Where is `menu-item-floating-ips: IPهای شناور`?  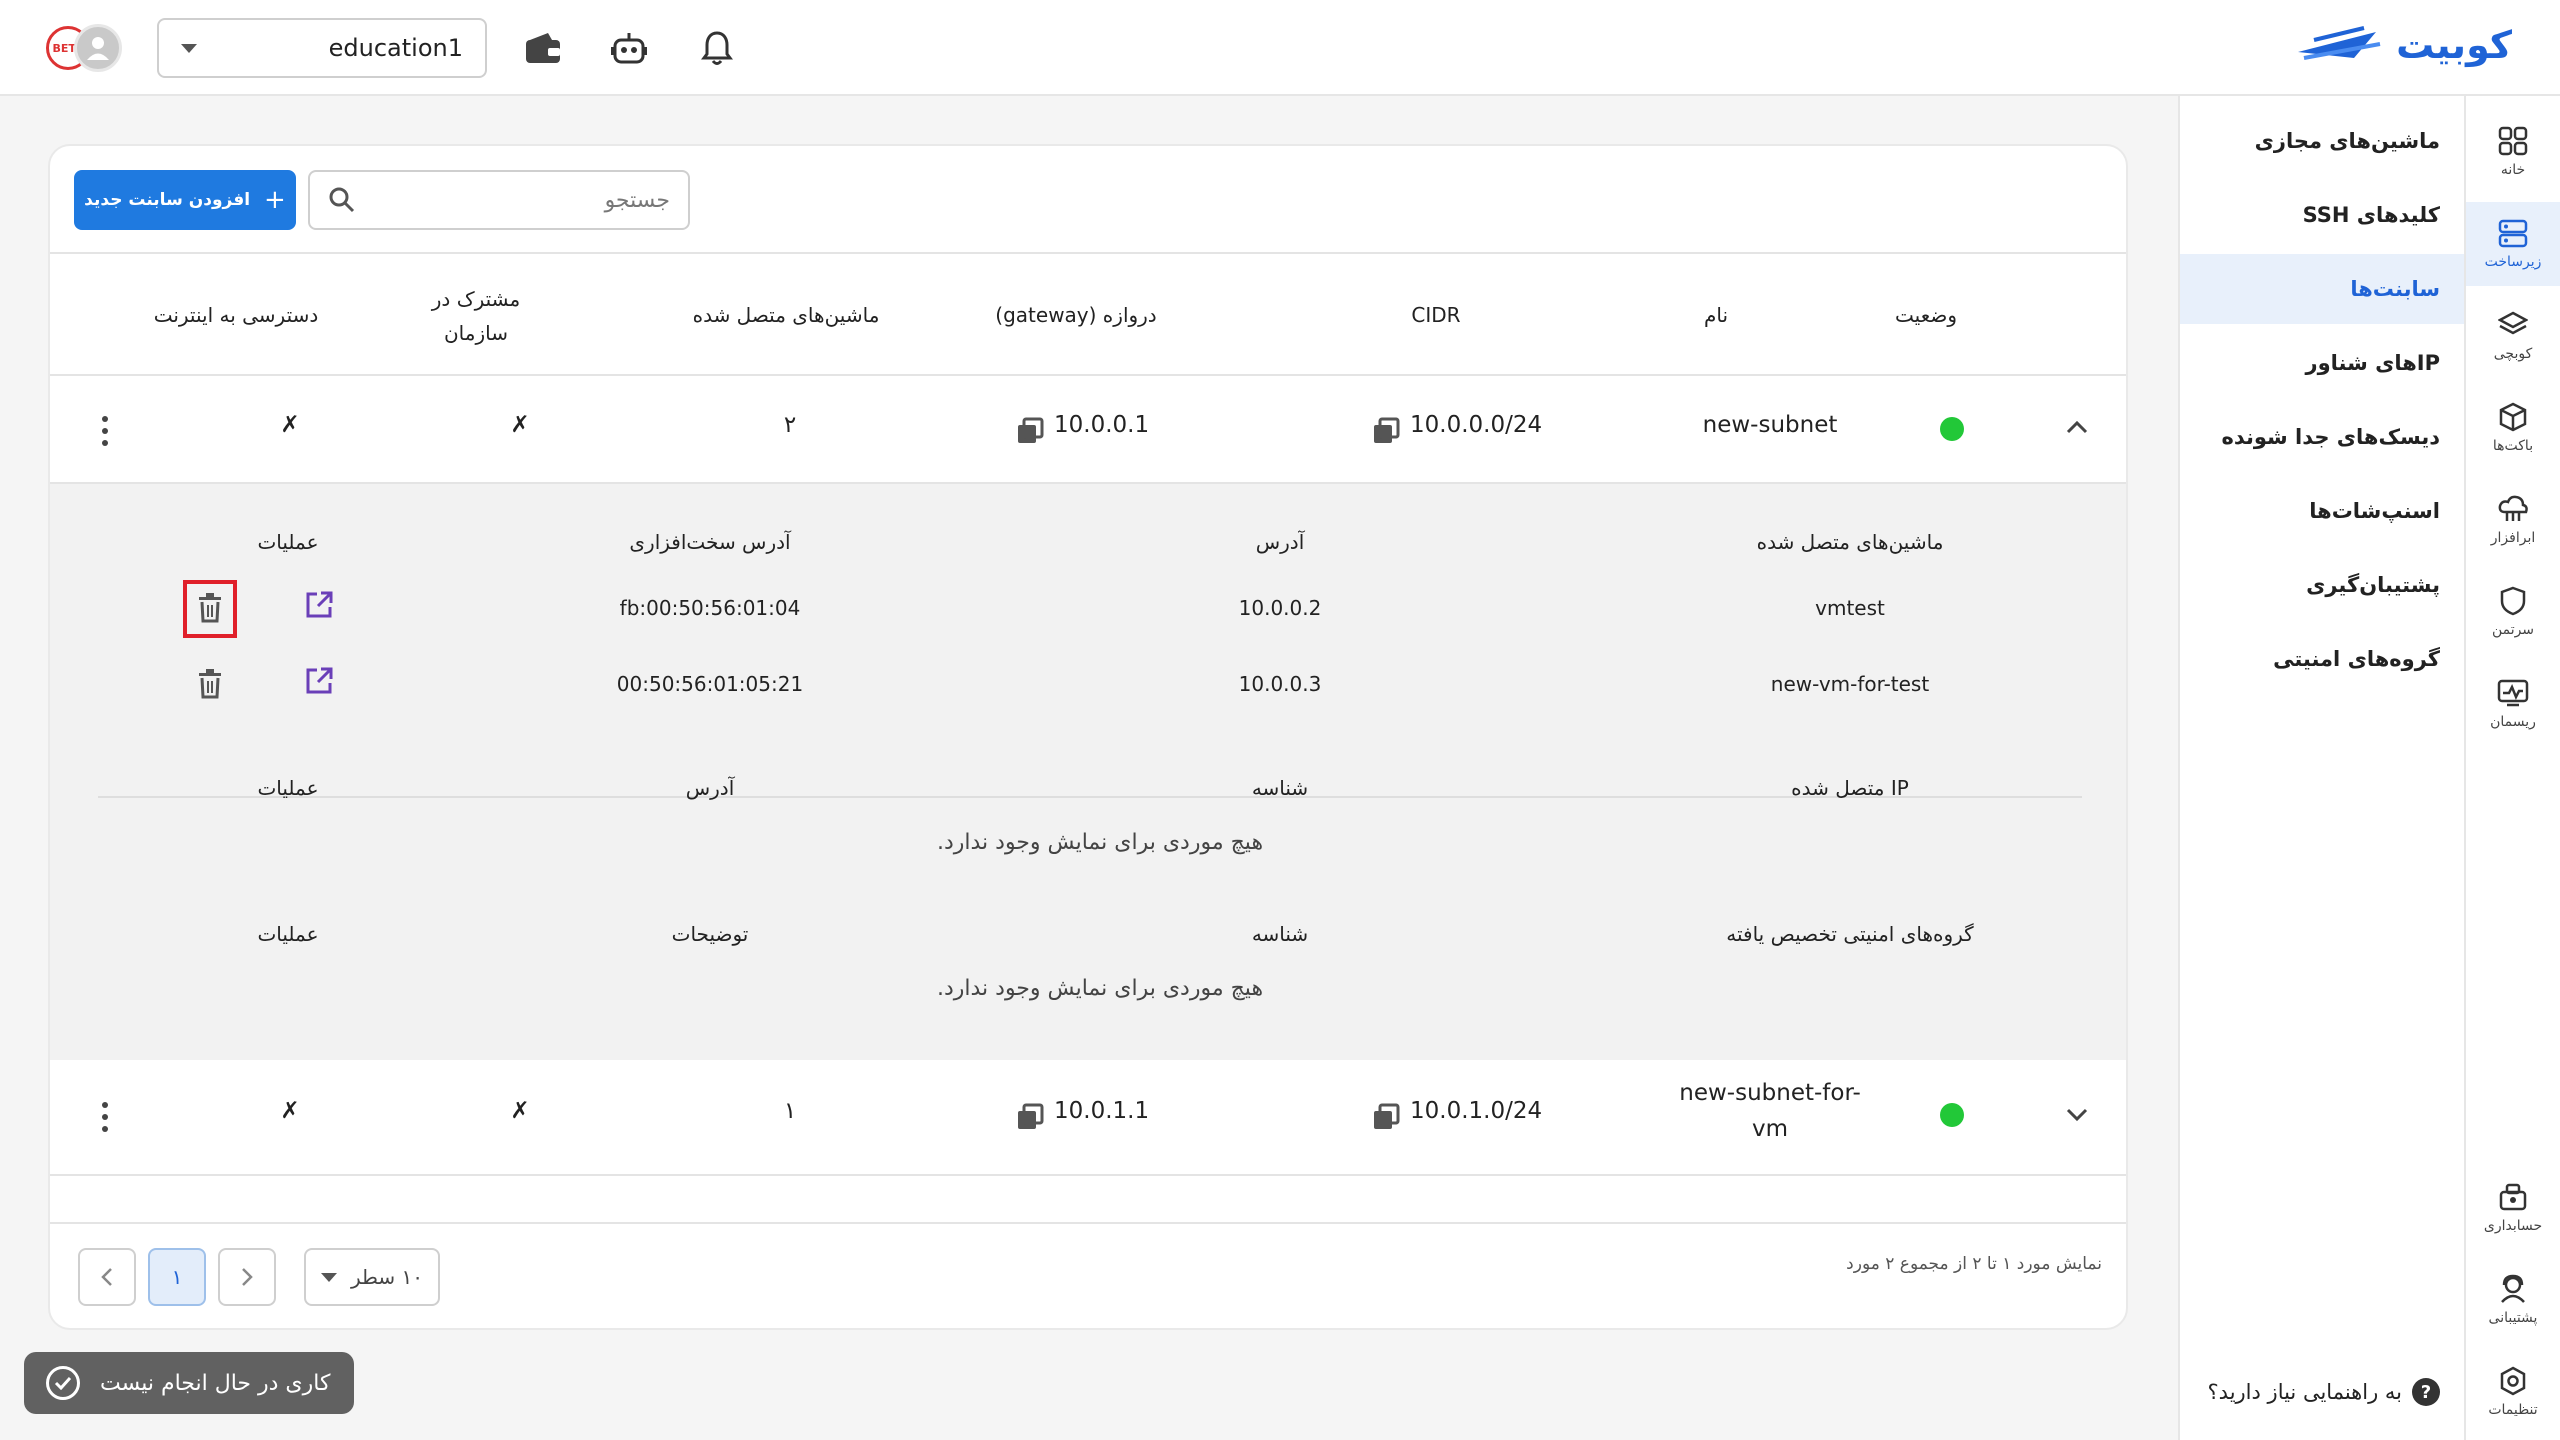
menu-item-floating-ips: IPهای شناور is located at coordinates (2322, 363).